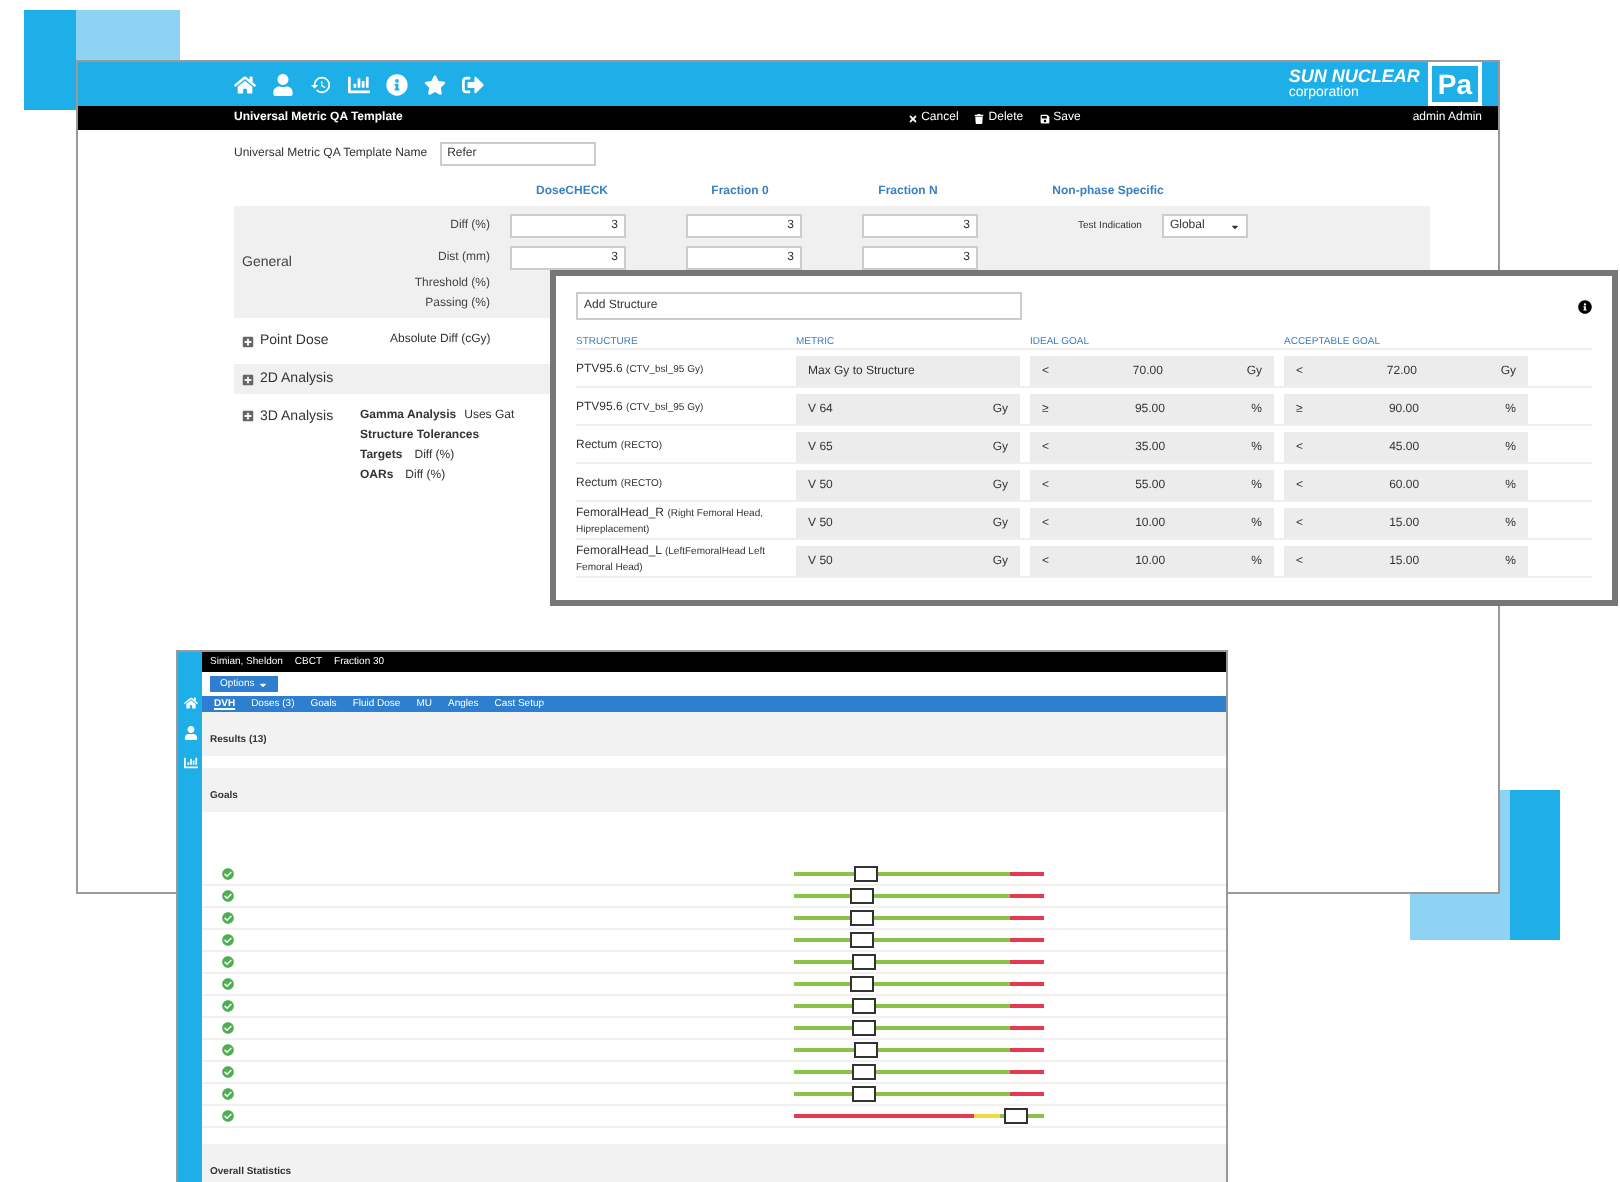 This screenshot has height=1182, width=1620. I want to click on caret-icon, so click(1234, 226).